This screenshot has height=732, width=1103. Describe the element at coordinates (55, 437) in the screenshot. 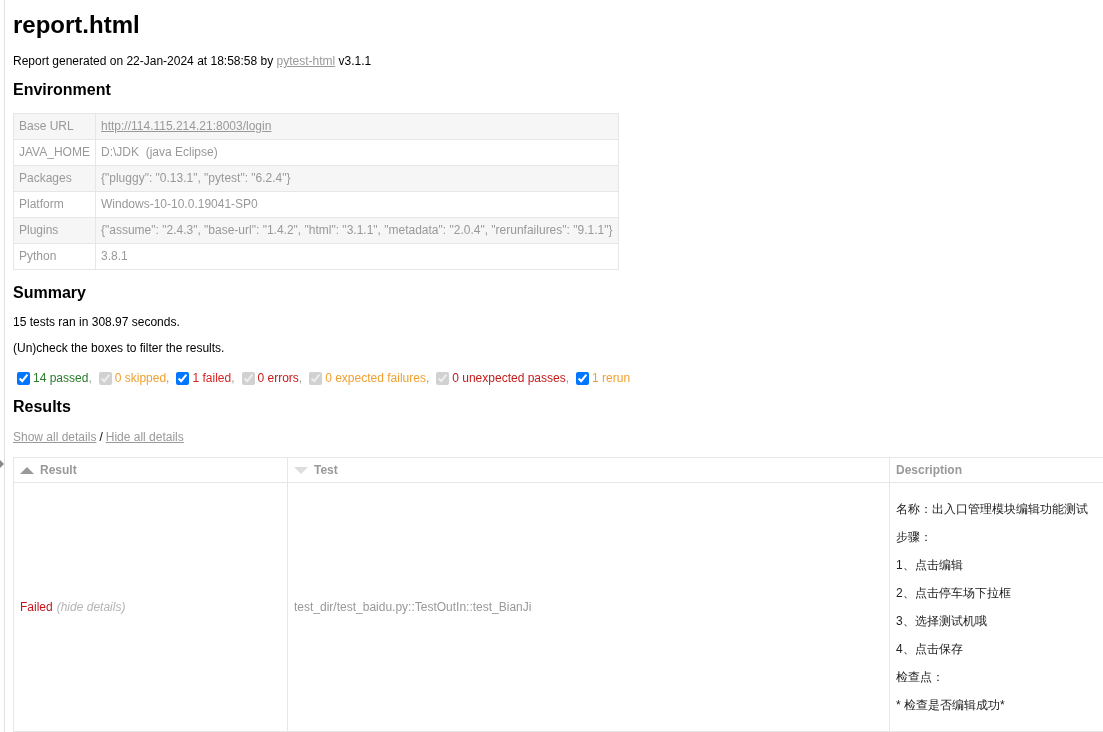

I see `details-link: Show all details` at that location.